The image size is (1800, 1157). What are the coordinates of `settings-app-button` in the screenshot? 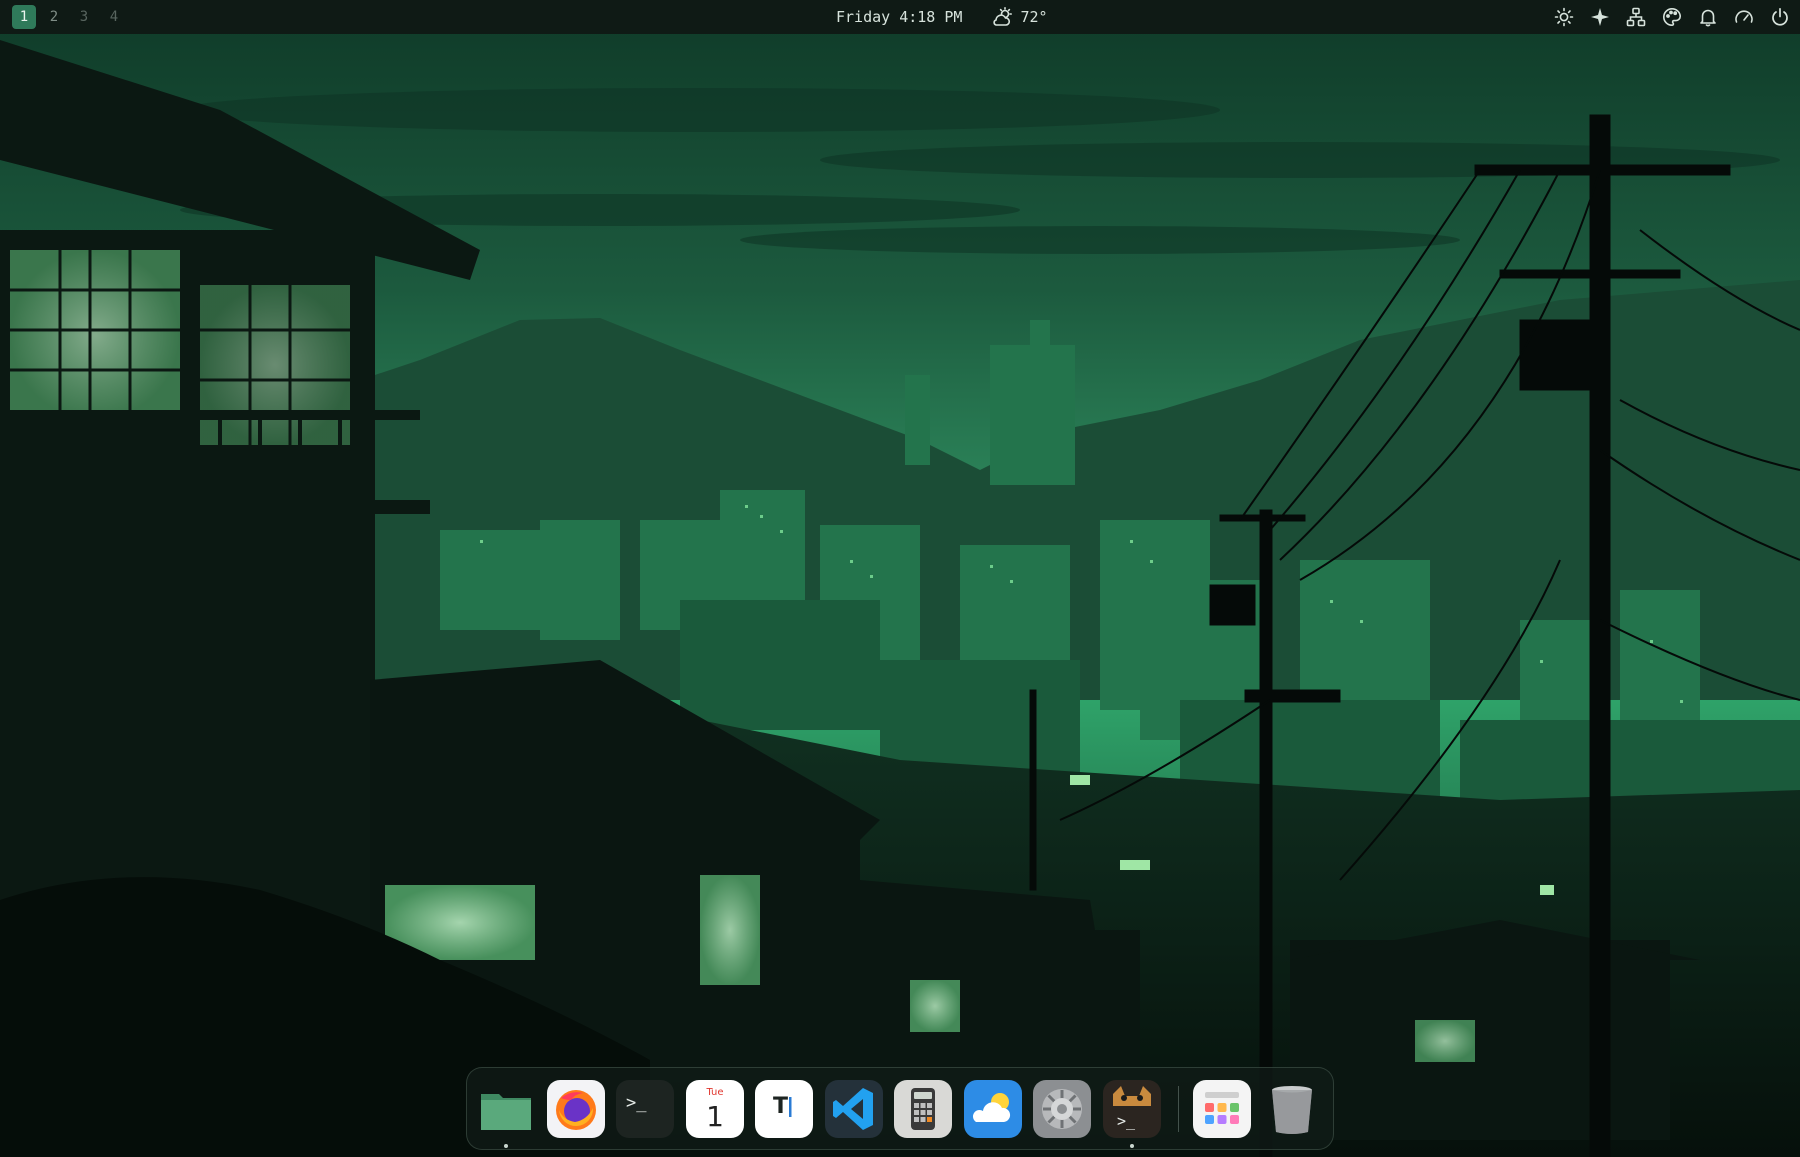 It's located at (1062, 1108).